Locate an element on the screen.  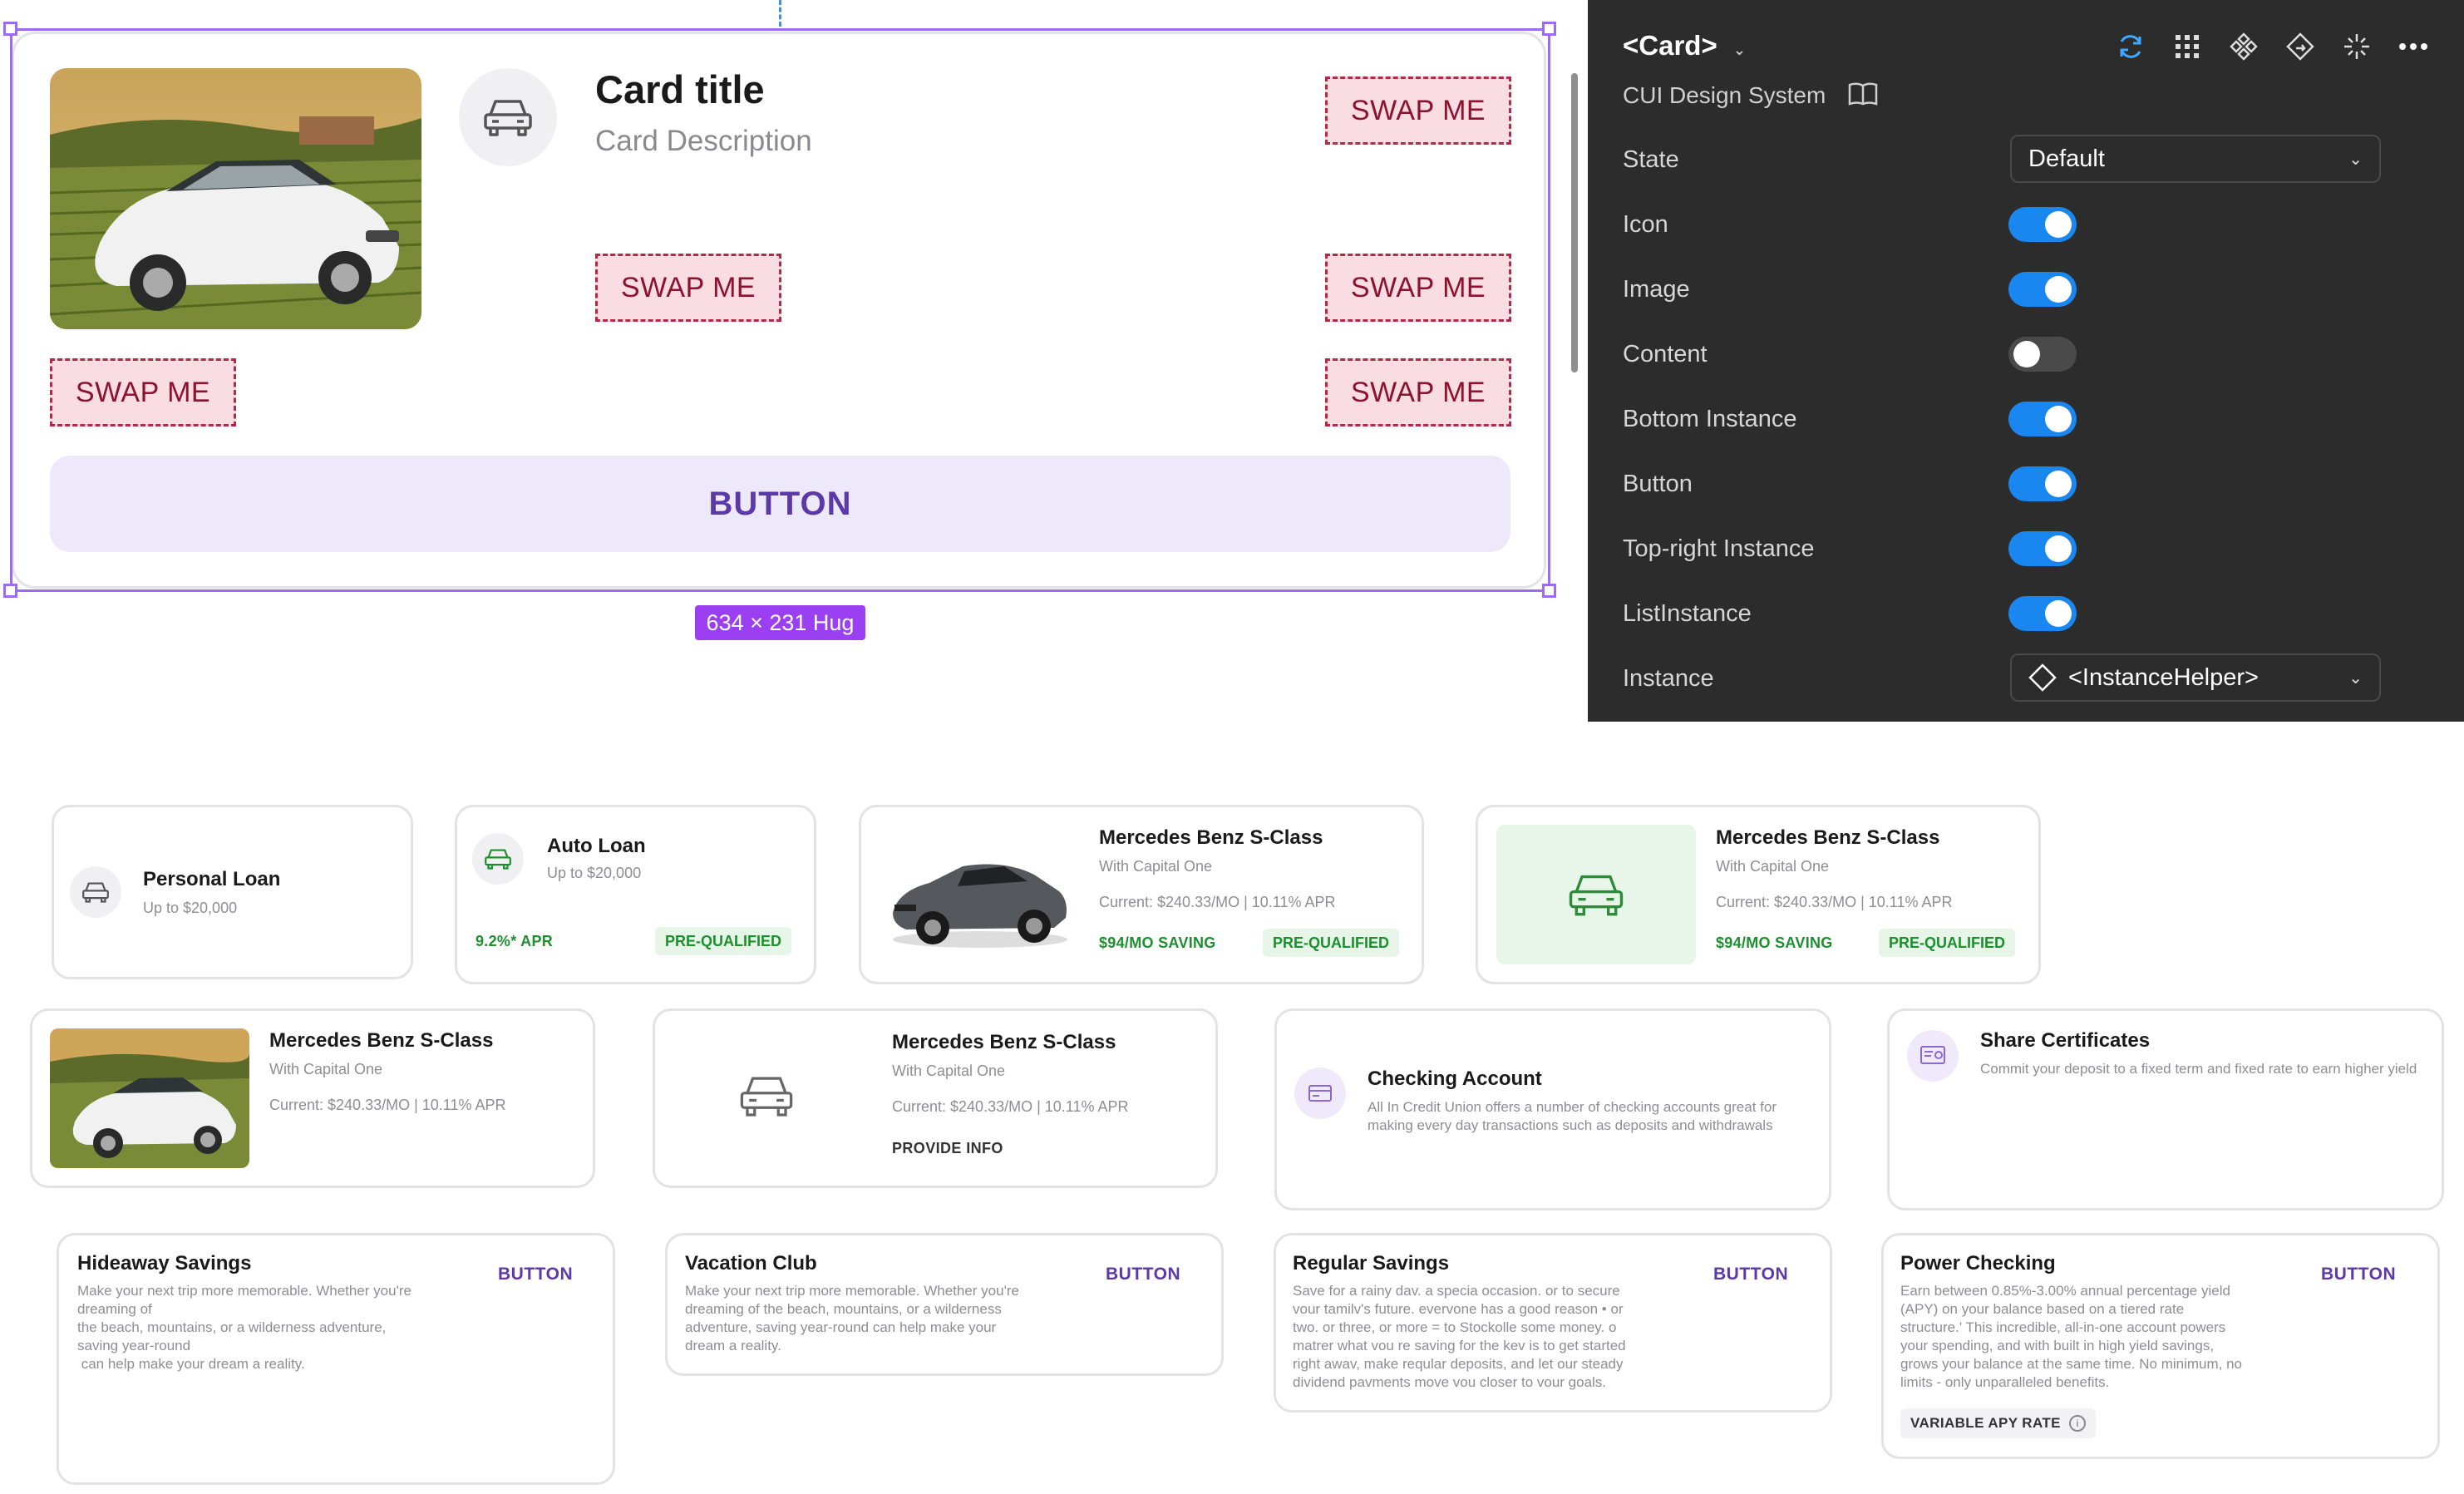
car-icon-tile is located at coordinates (1596, 895).